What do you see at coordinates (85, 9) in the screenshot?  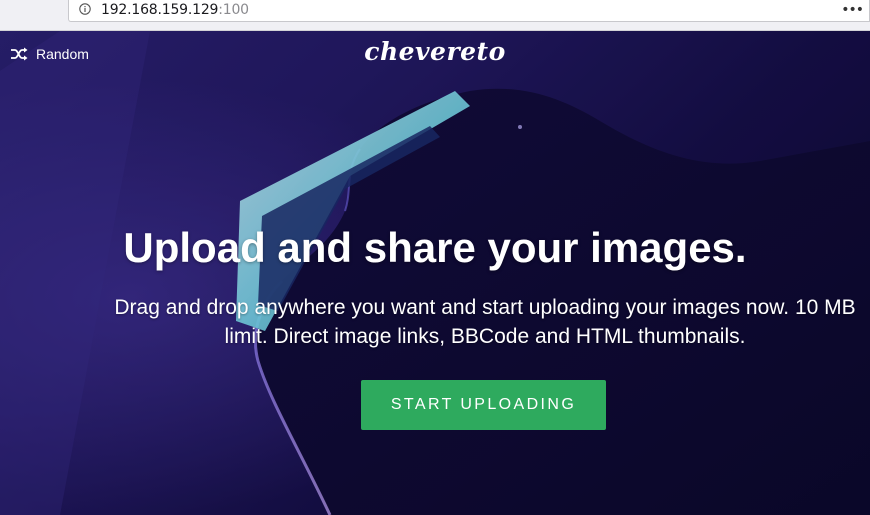 I see `info-icon` at bounding box center [85, 9].